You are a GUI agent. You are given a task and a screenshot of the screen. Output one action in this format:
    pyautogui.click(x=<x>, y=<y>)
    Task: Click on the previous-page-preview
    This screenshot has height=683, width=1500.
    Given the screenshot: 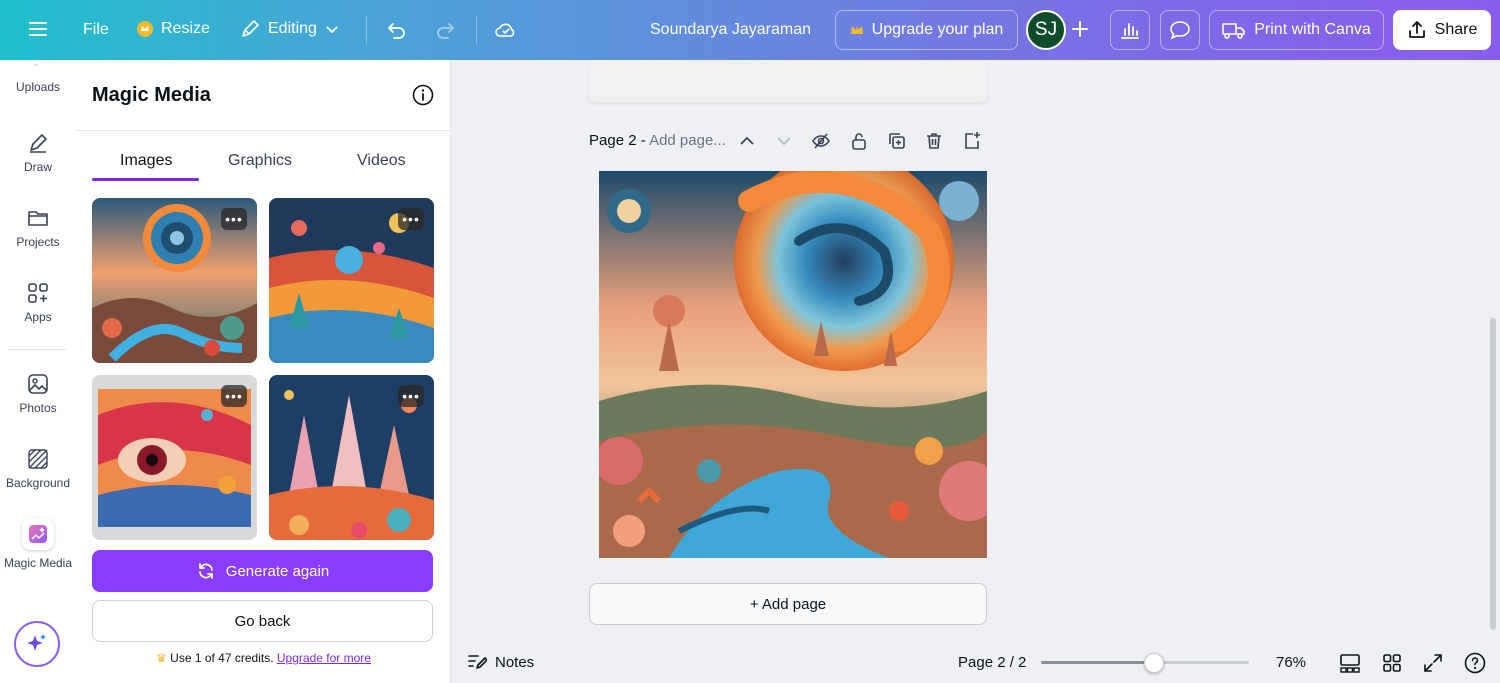 What is the action you would take?
    pyautogui.click(x=788, y=81)
    